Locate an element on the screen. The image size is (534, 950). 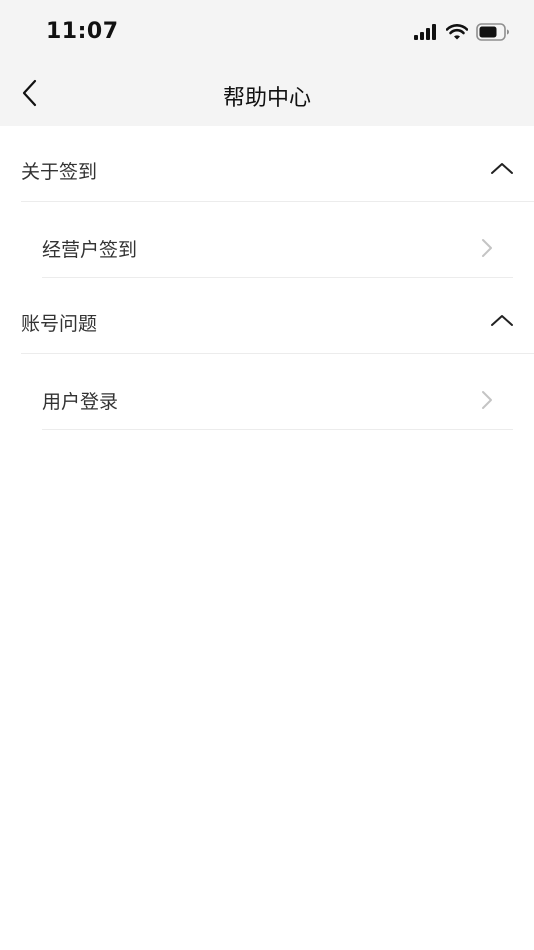
page-title: 帮助中心 is located at coordinates (266, 98).